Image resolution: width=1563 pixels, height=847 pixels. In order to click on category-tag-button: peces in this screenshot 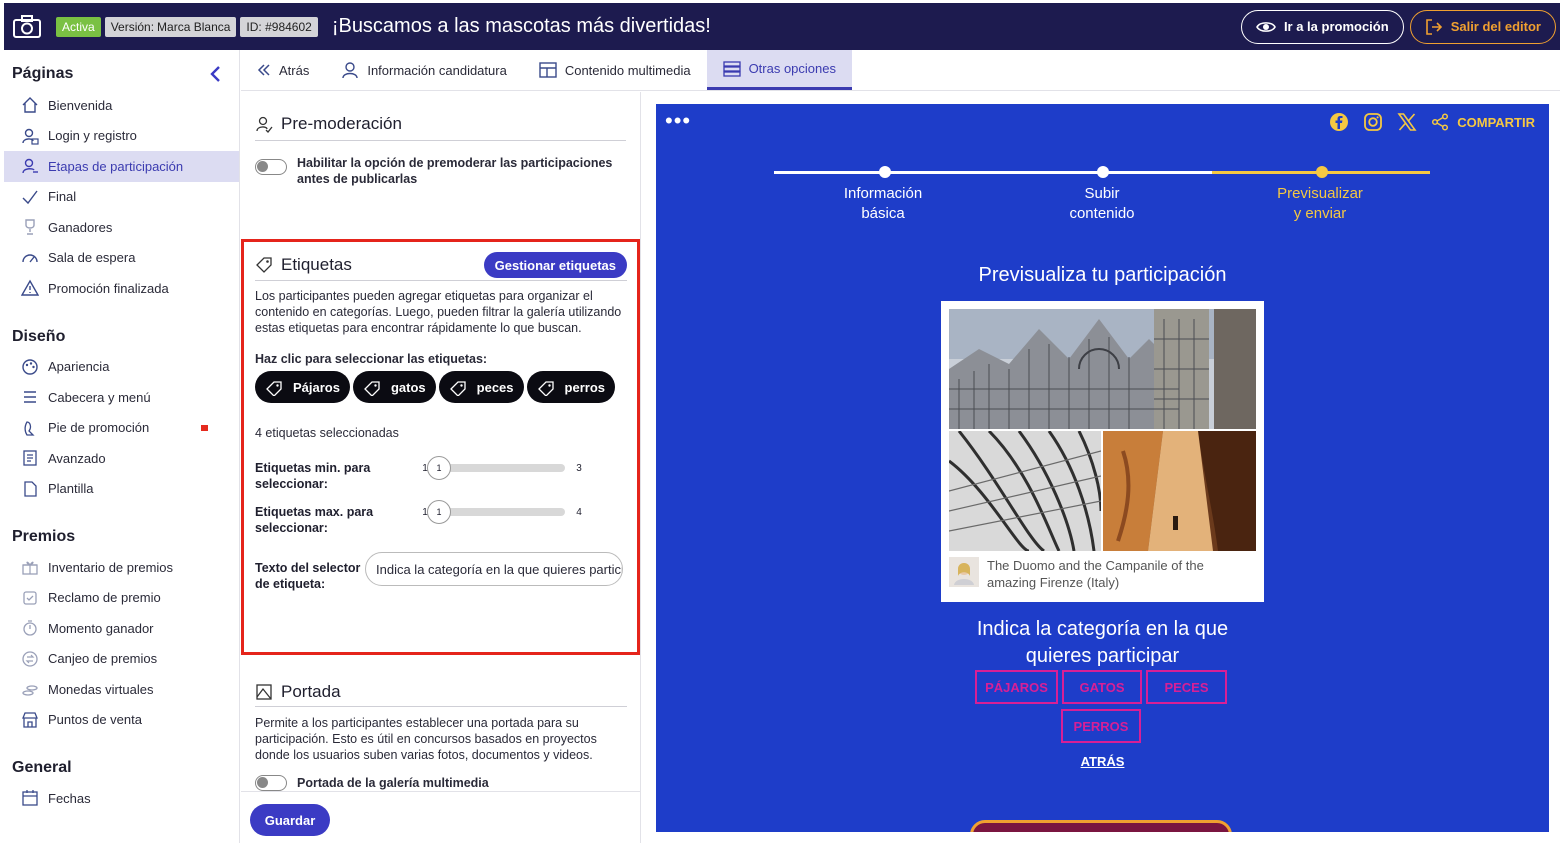, I will do `click(1186, 687)`.